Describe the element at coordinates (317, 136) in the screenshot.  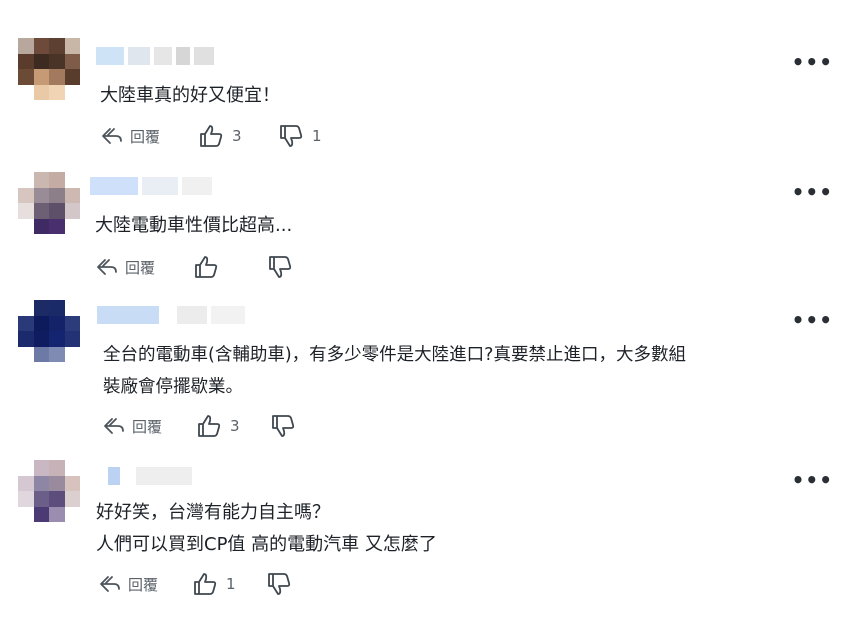
I see `dislike-count: 1` at that location.